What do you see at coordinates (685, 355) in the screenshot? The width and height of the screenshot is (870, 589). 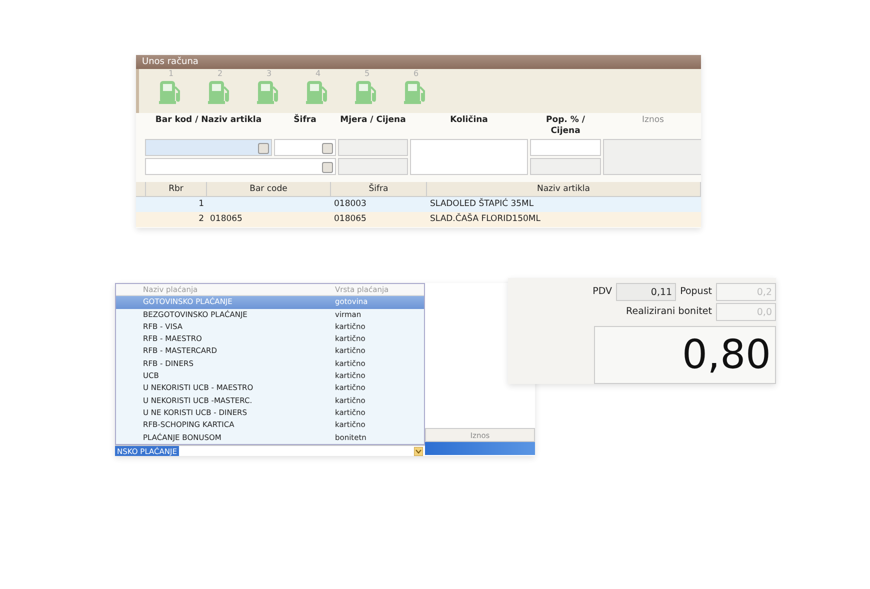 I see `total-amount: 0,80` at bounding box center [685, 355].